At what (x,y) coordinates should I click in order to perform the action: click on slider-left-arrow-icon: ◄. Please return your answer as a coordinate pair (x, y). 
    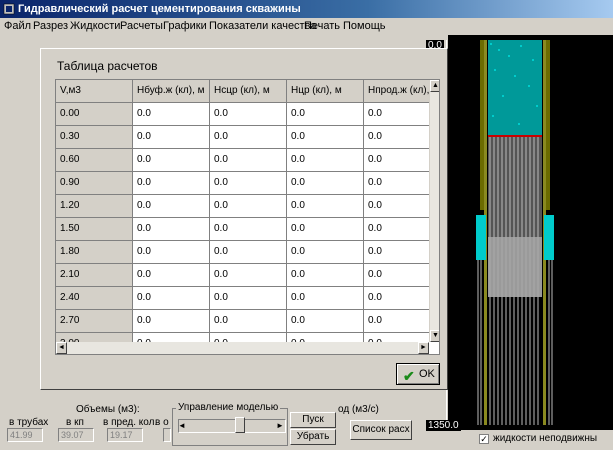
    Looking at the image, I should click on (182, 425).